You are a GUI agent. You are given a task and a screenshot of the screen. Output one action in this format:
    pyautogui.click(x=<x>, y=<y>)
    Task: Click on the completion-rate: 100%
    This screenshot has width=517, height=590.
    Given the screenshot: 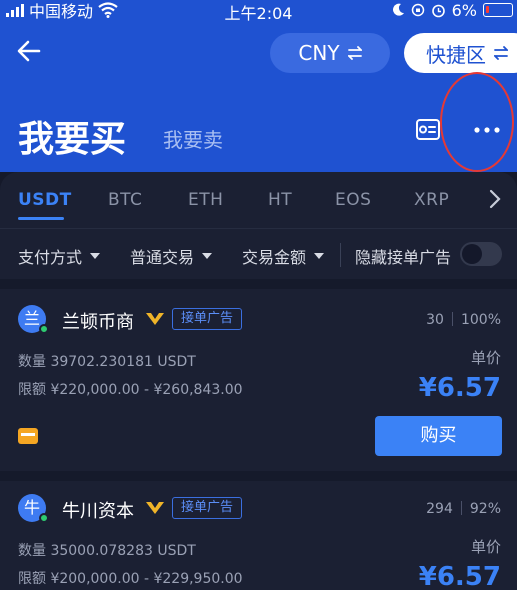 What is the action you would take?
    pyautogui.click(x=480, y=320)
    